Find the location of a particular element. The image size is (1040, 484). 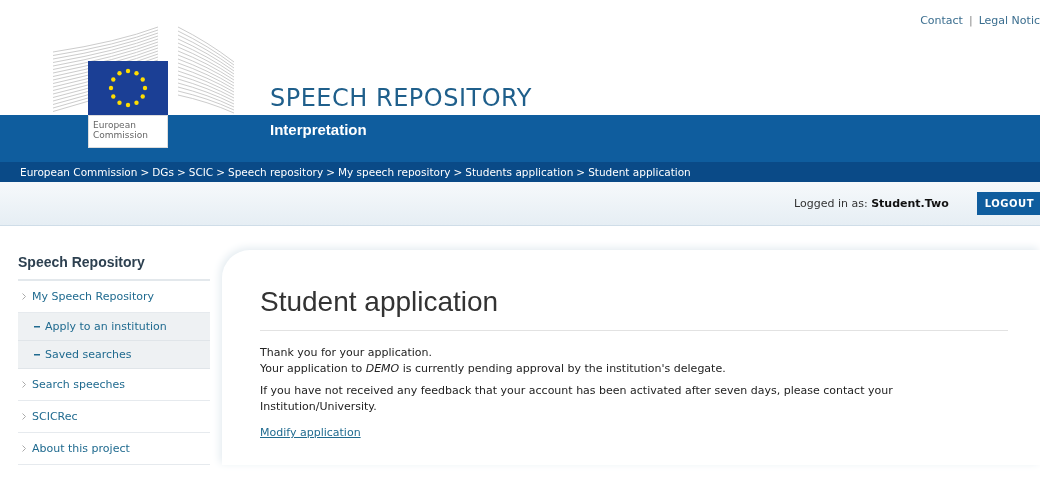

eu-flag-icon is located at coordinates (128, 88).